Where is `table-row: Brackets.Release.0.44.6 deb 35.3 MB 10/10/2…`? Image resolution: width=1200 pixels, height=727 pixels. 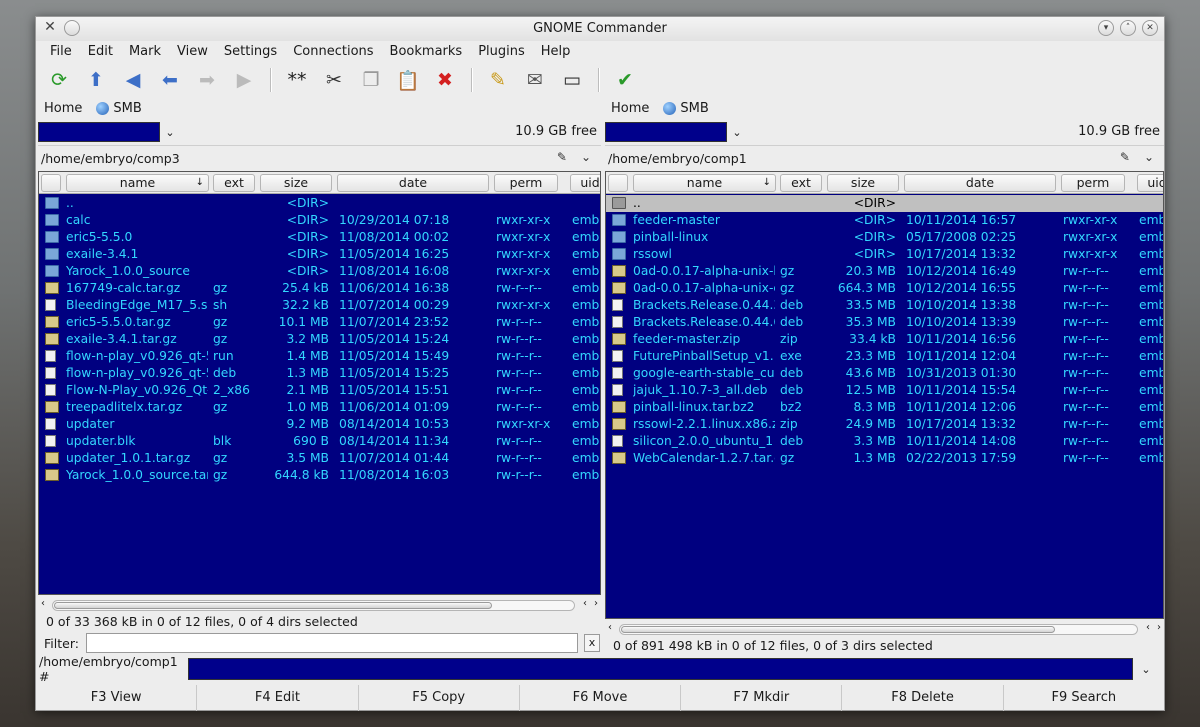 table-row: Brackets.Release.0.44.6 deb 35.3 MB 10/10/2… is located at coordinates (884, 322).